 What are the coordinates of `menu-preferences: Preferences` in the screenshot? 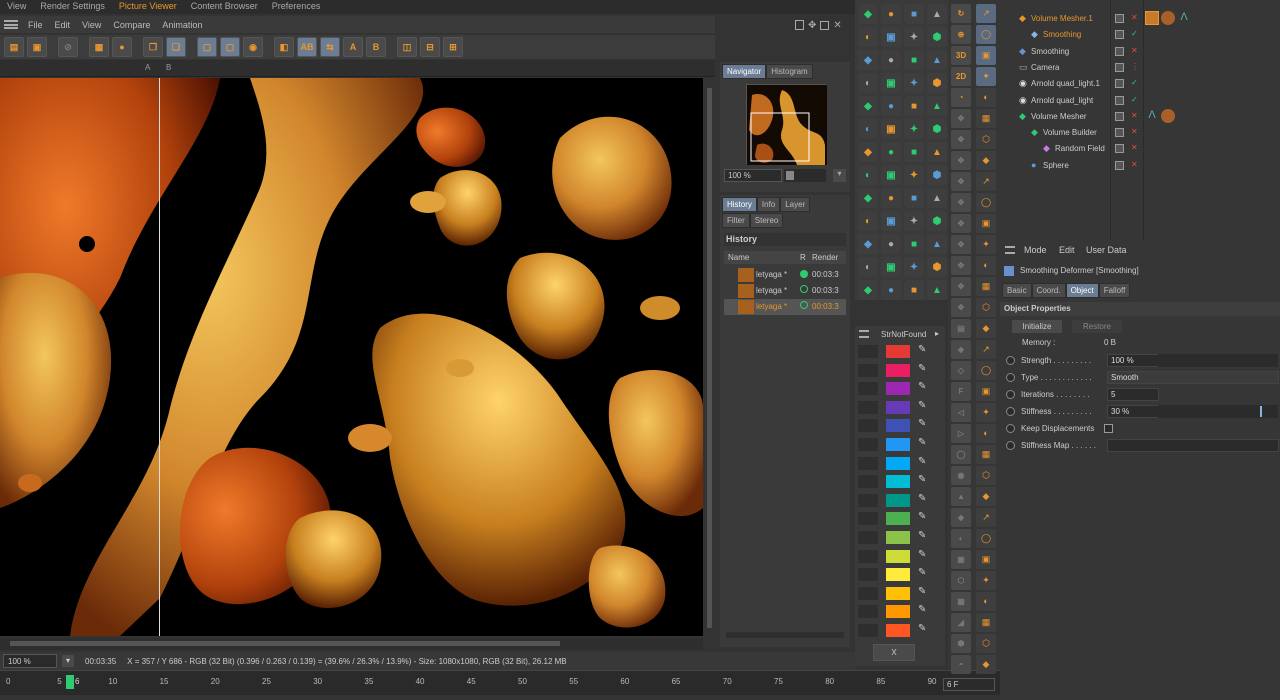 It's located at (296, 7).